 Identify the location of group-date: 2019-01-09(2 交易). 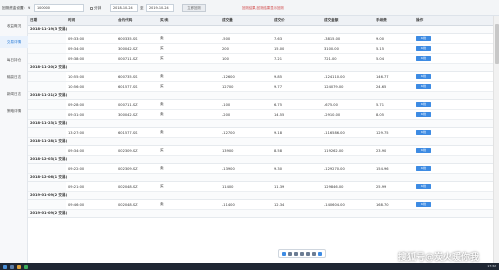
(49, 213).